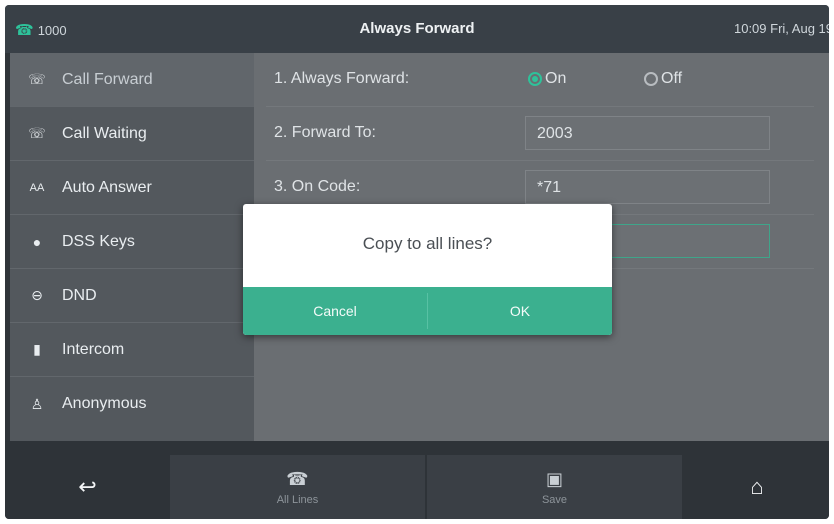 The image size is (834, 524). I want to click on softkey-bar: ↩ ☎ All Lines ▣ Save ⌂, so click(417, 480).